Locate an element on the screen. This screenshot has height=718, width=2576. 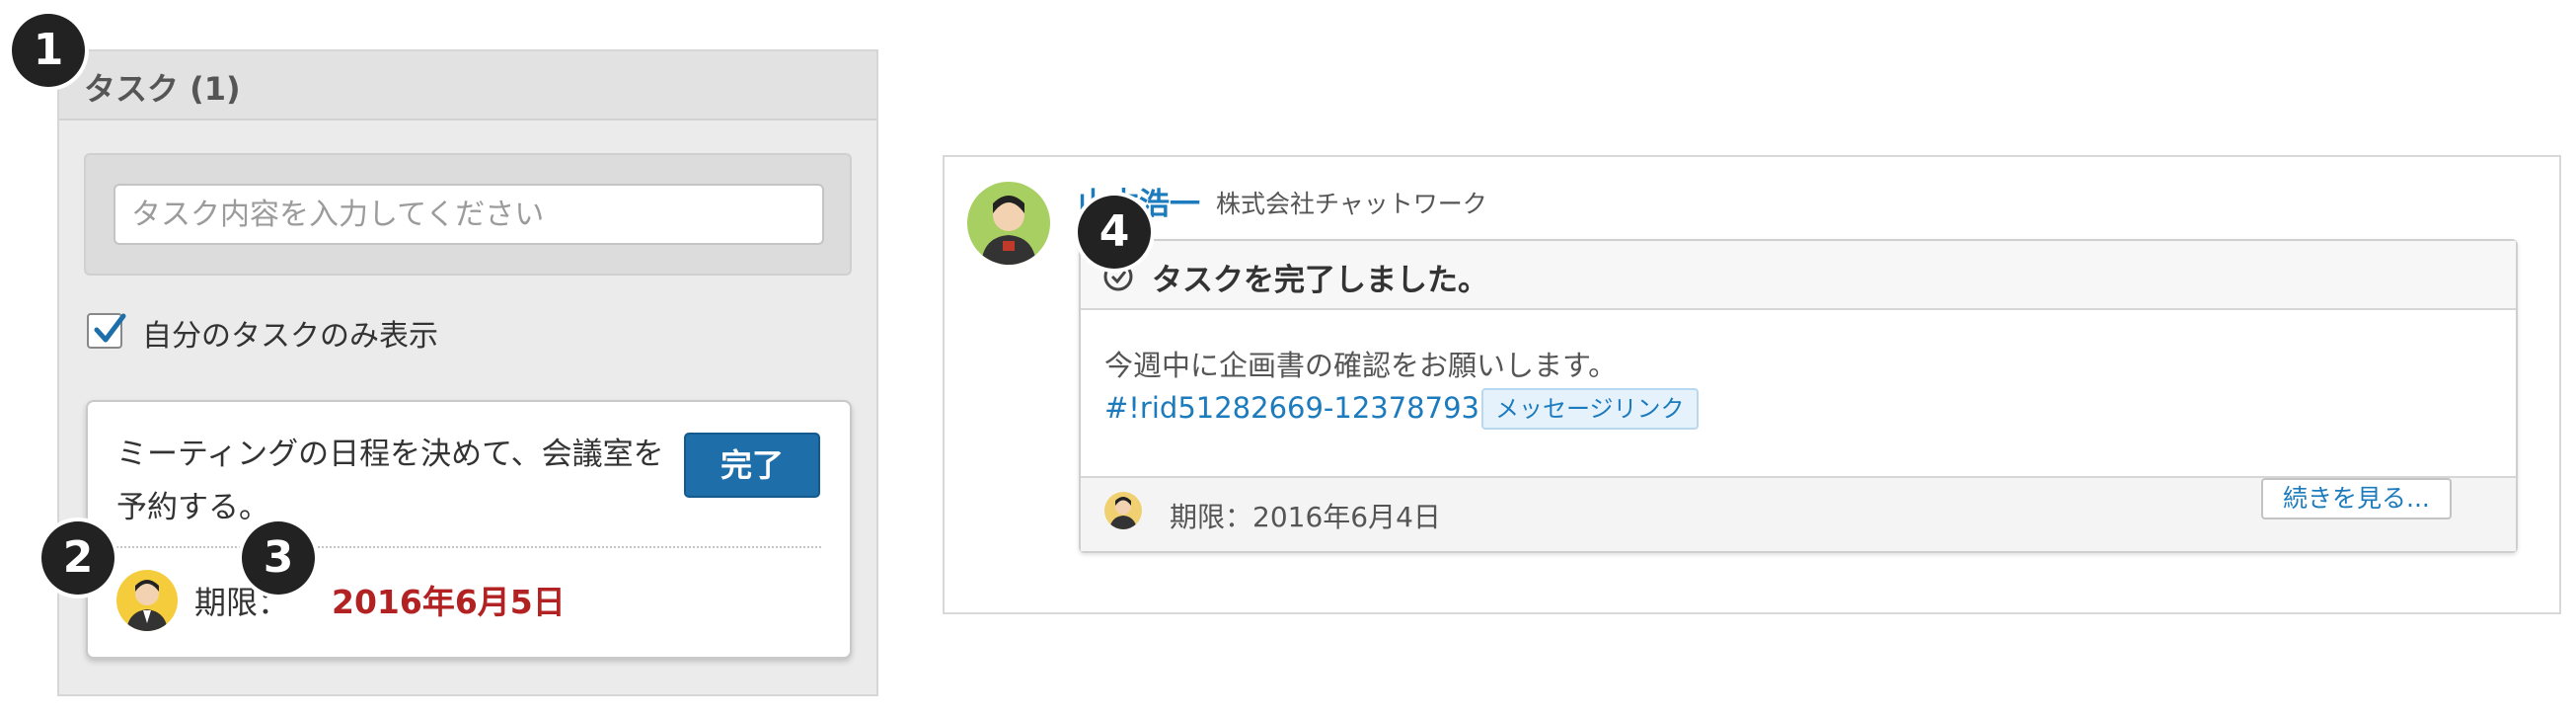
callout-marker-1: 1 is located at coordinates (48, 51).